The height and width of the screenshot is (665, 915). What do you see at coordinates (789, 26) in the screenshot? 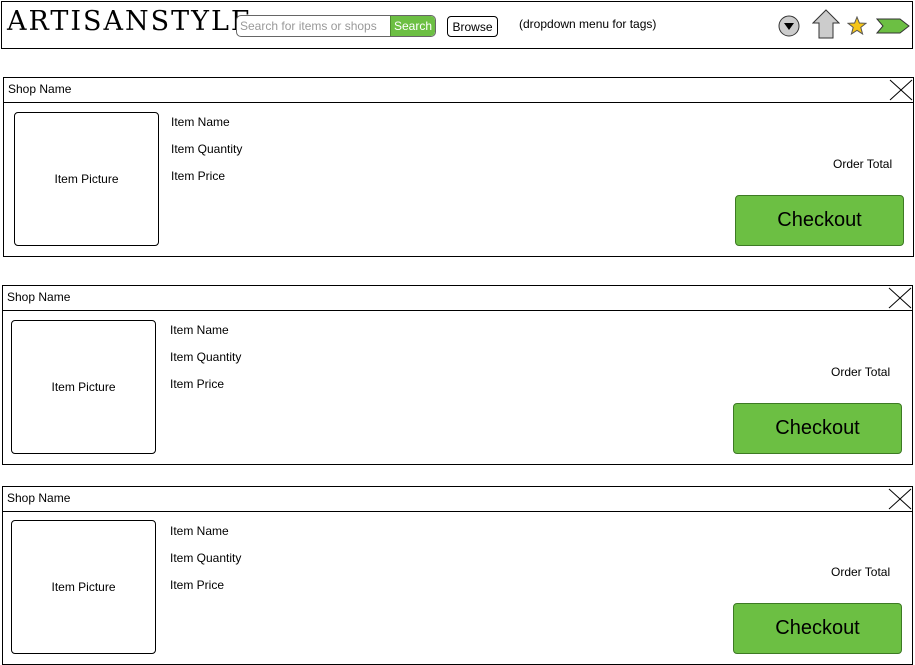
I see `dropdown-icon` at bounding box center [789, 26].